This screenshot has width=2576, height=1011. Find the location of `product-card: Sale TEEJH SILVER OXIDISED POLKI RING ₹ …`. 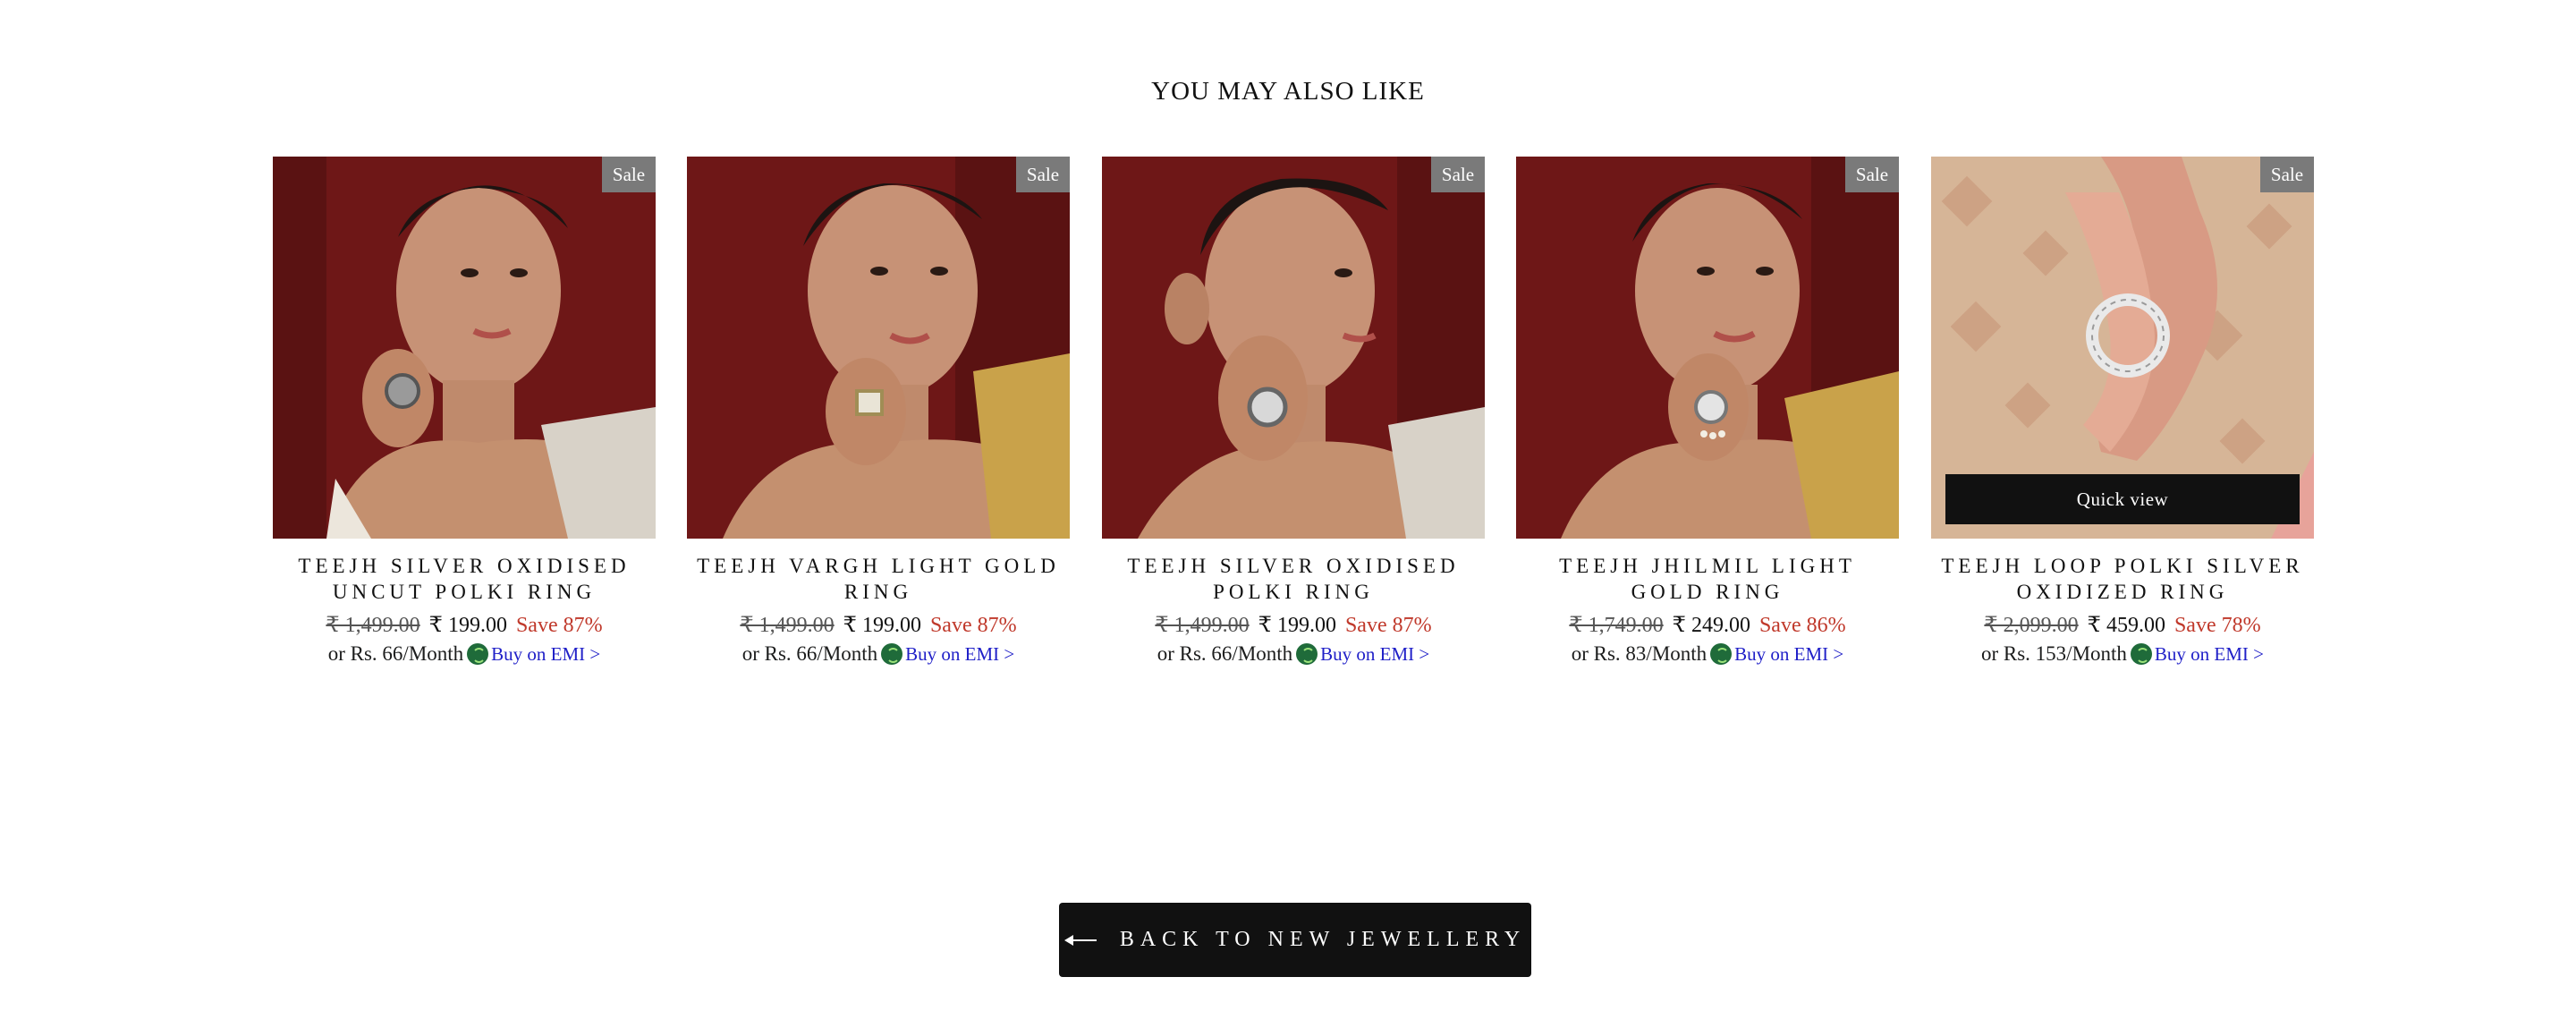

product-card: Sale TEEJH SILVER OXIDISED POLKI RING ₹ … is located at coordinates (1293, 412).